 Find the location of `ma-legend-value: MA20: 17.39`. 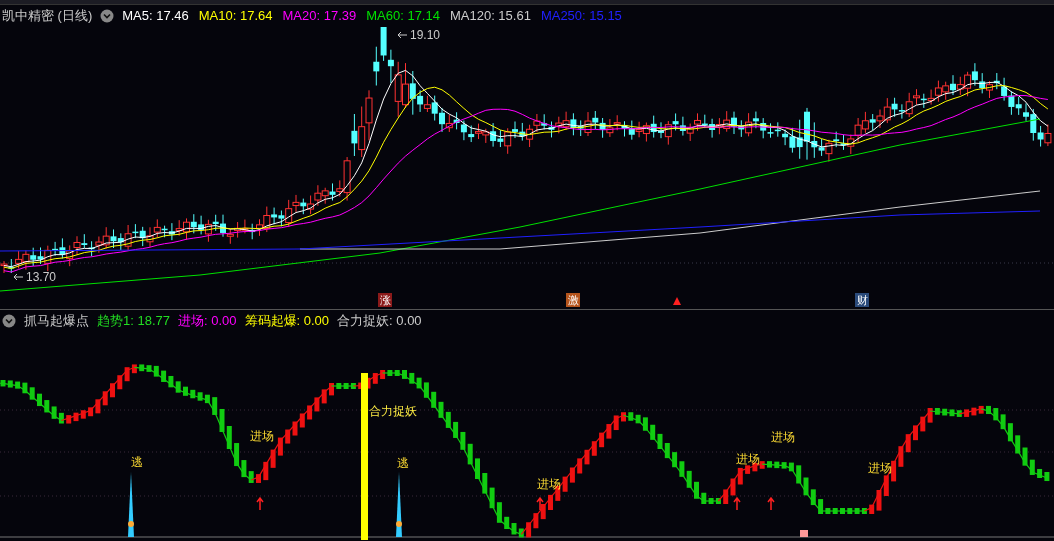

ma-legend-value: MA20: 17.39 is located at coordinates (319, 16).